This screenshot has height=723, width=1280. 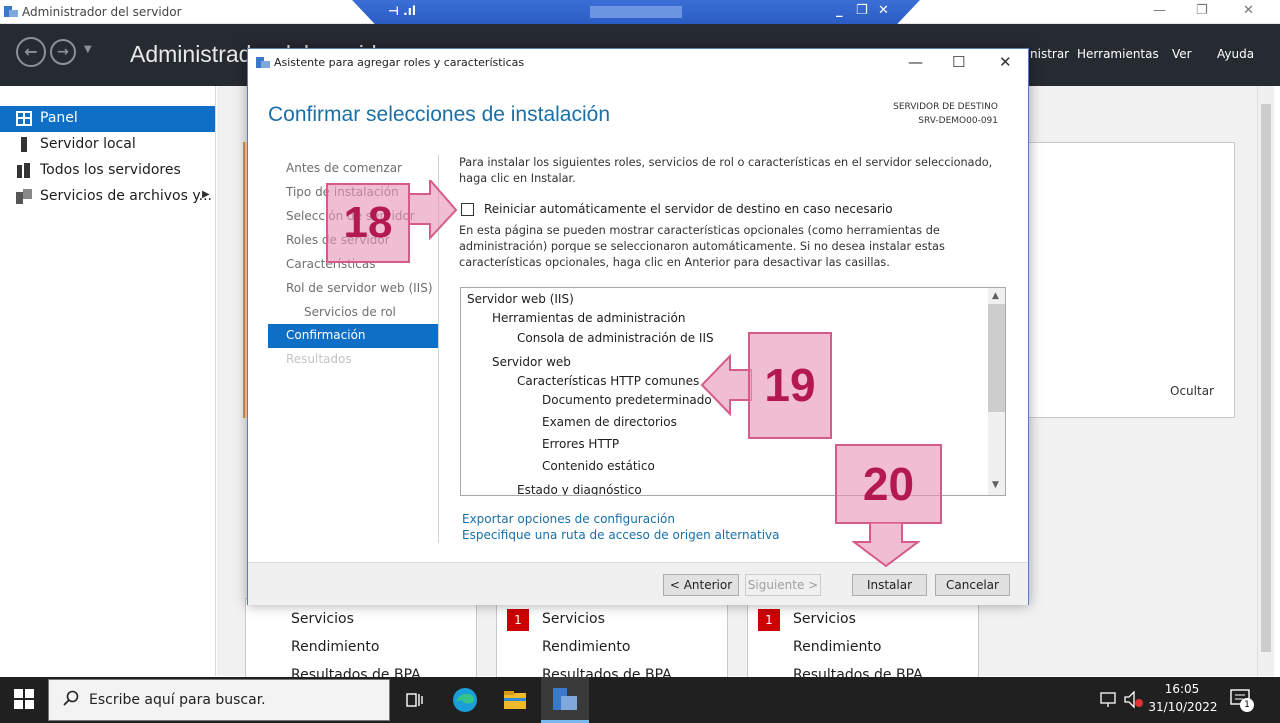 I want to click on close-icon: ✕, so click(x=1248, y=10).